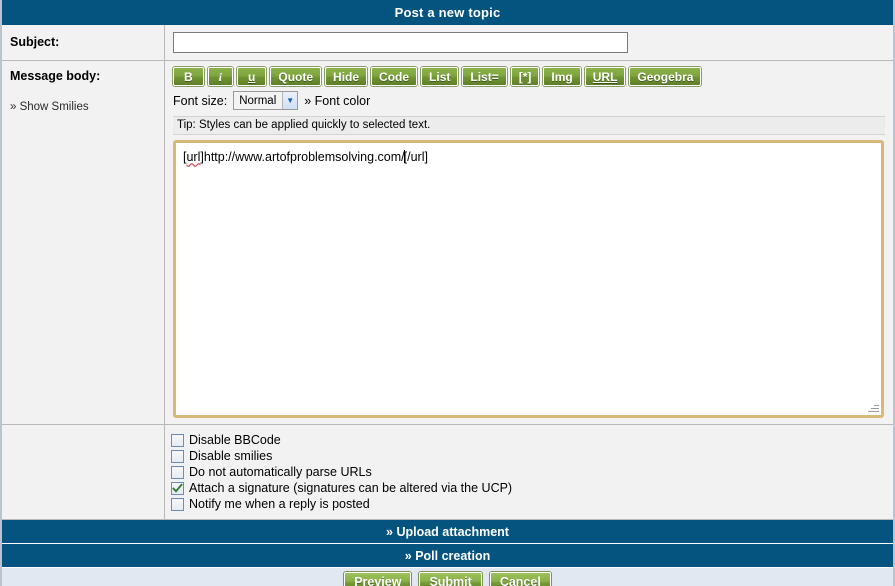  Describe the element at coordinates (177, 456) in the screenshot. I see `checkbox-disable-smilies` at that location.